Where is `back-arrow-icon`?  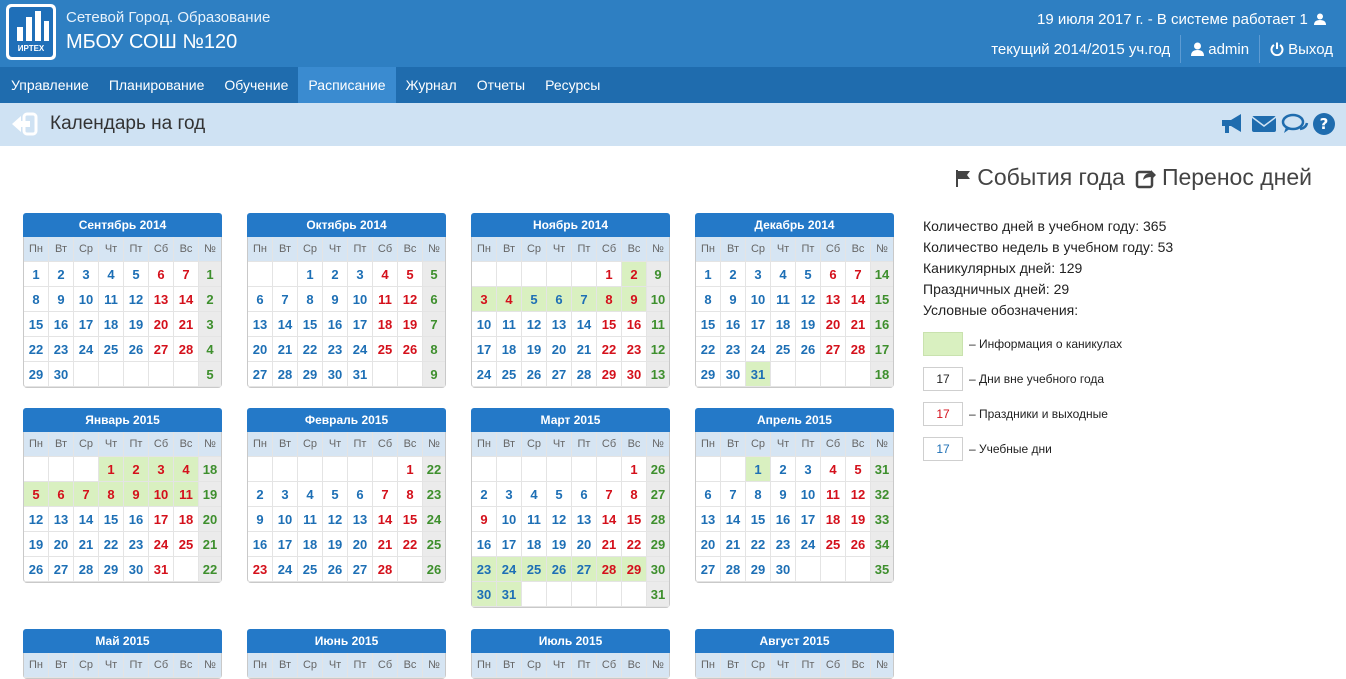 back-arrow-icon is located at coordinates (25, 124).